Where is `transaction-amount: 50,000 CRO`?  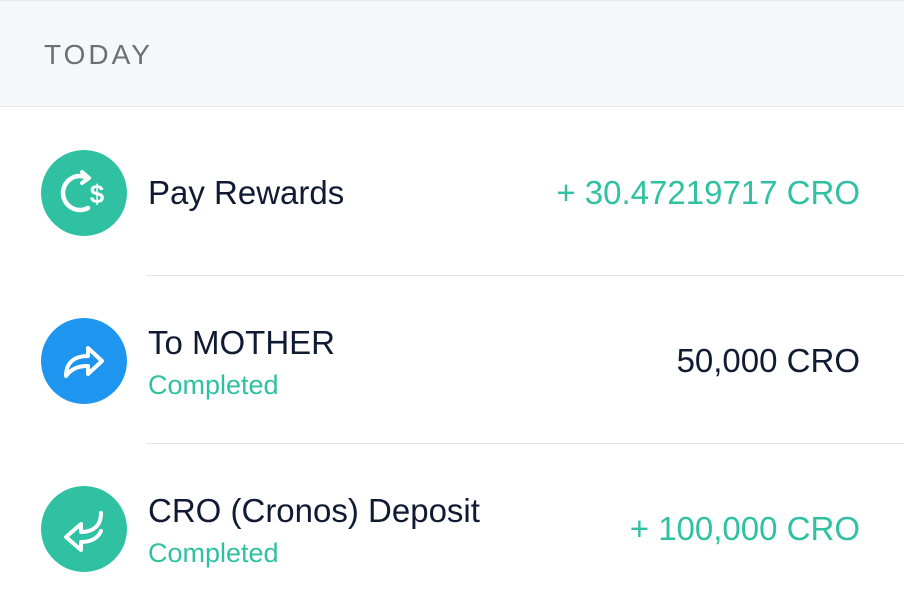
transaction-amount: 50,000 CRO is located at coordinates (768, 360).